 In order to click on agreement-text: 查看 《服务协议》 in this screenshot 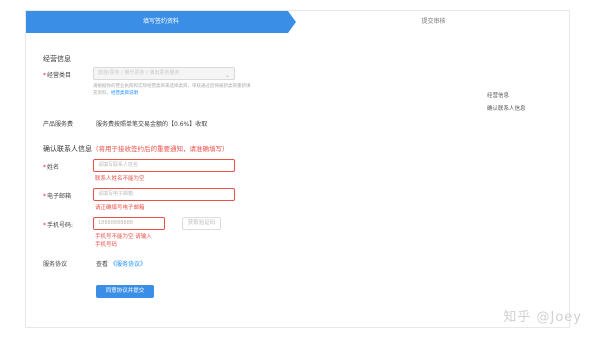, I will do `click(121, 264)`.